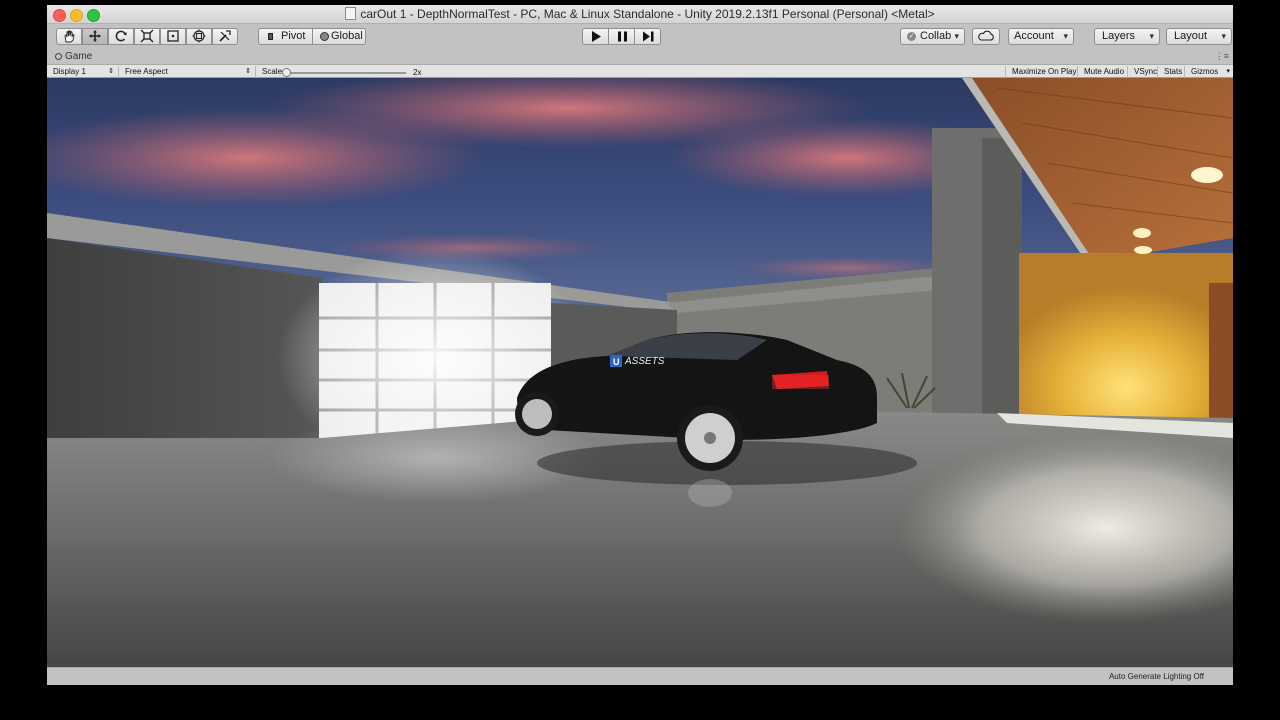  Describe the element at coordinates (69, 71) in the screenshot. I see `display-label: Display 1` at that location.